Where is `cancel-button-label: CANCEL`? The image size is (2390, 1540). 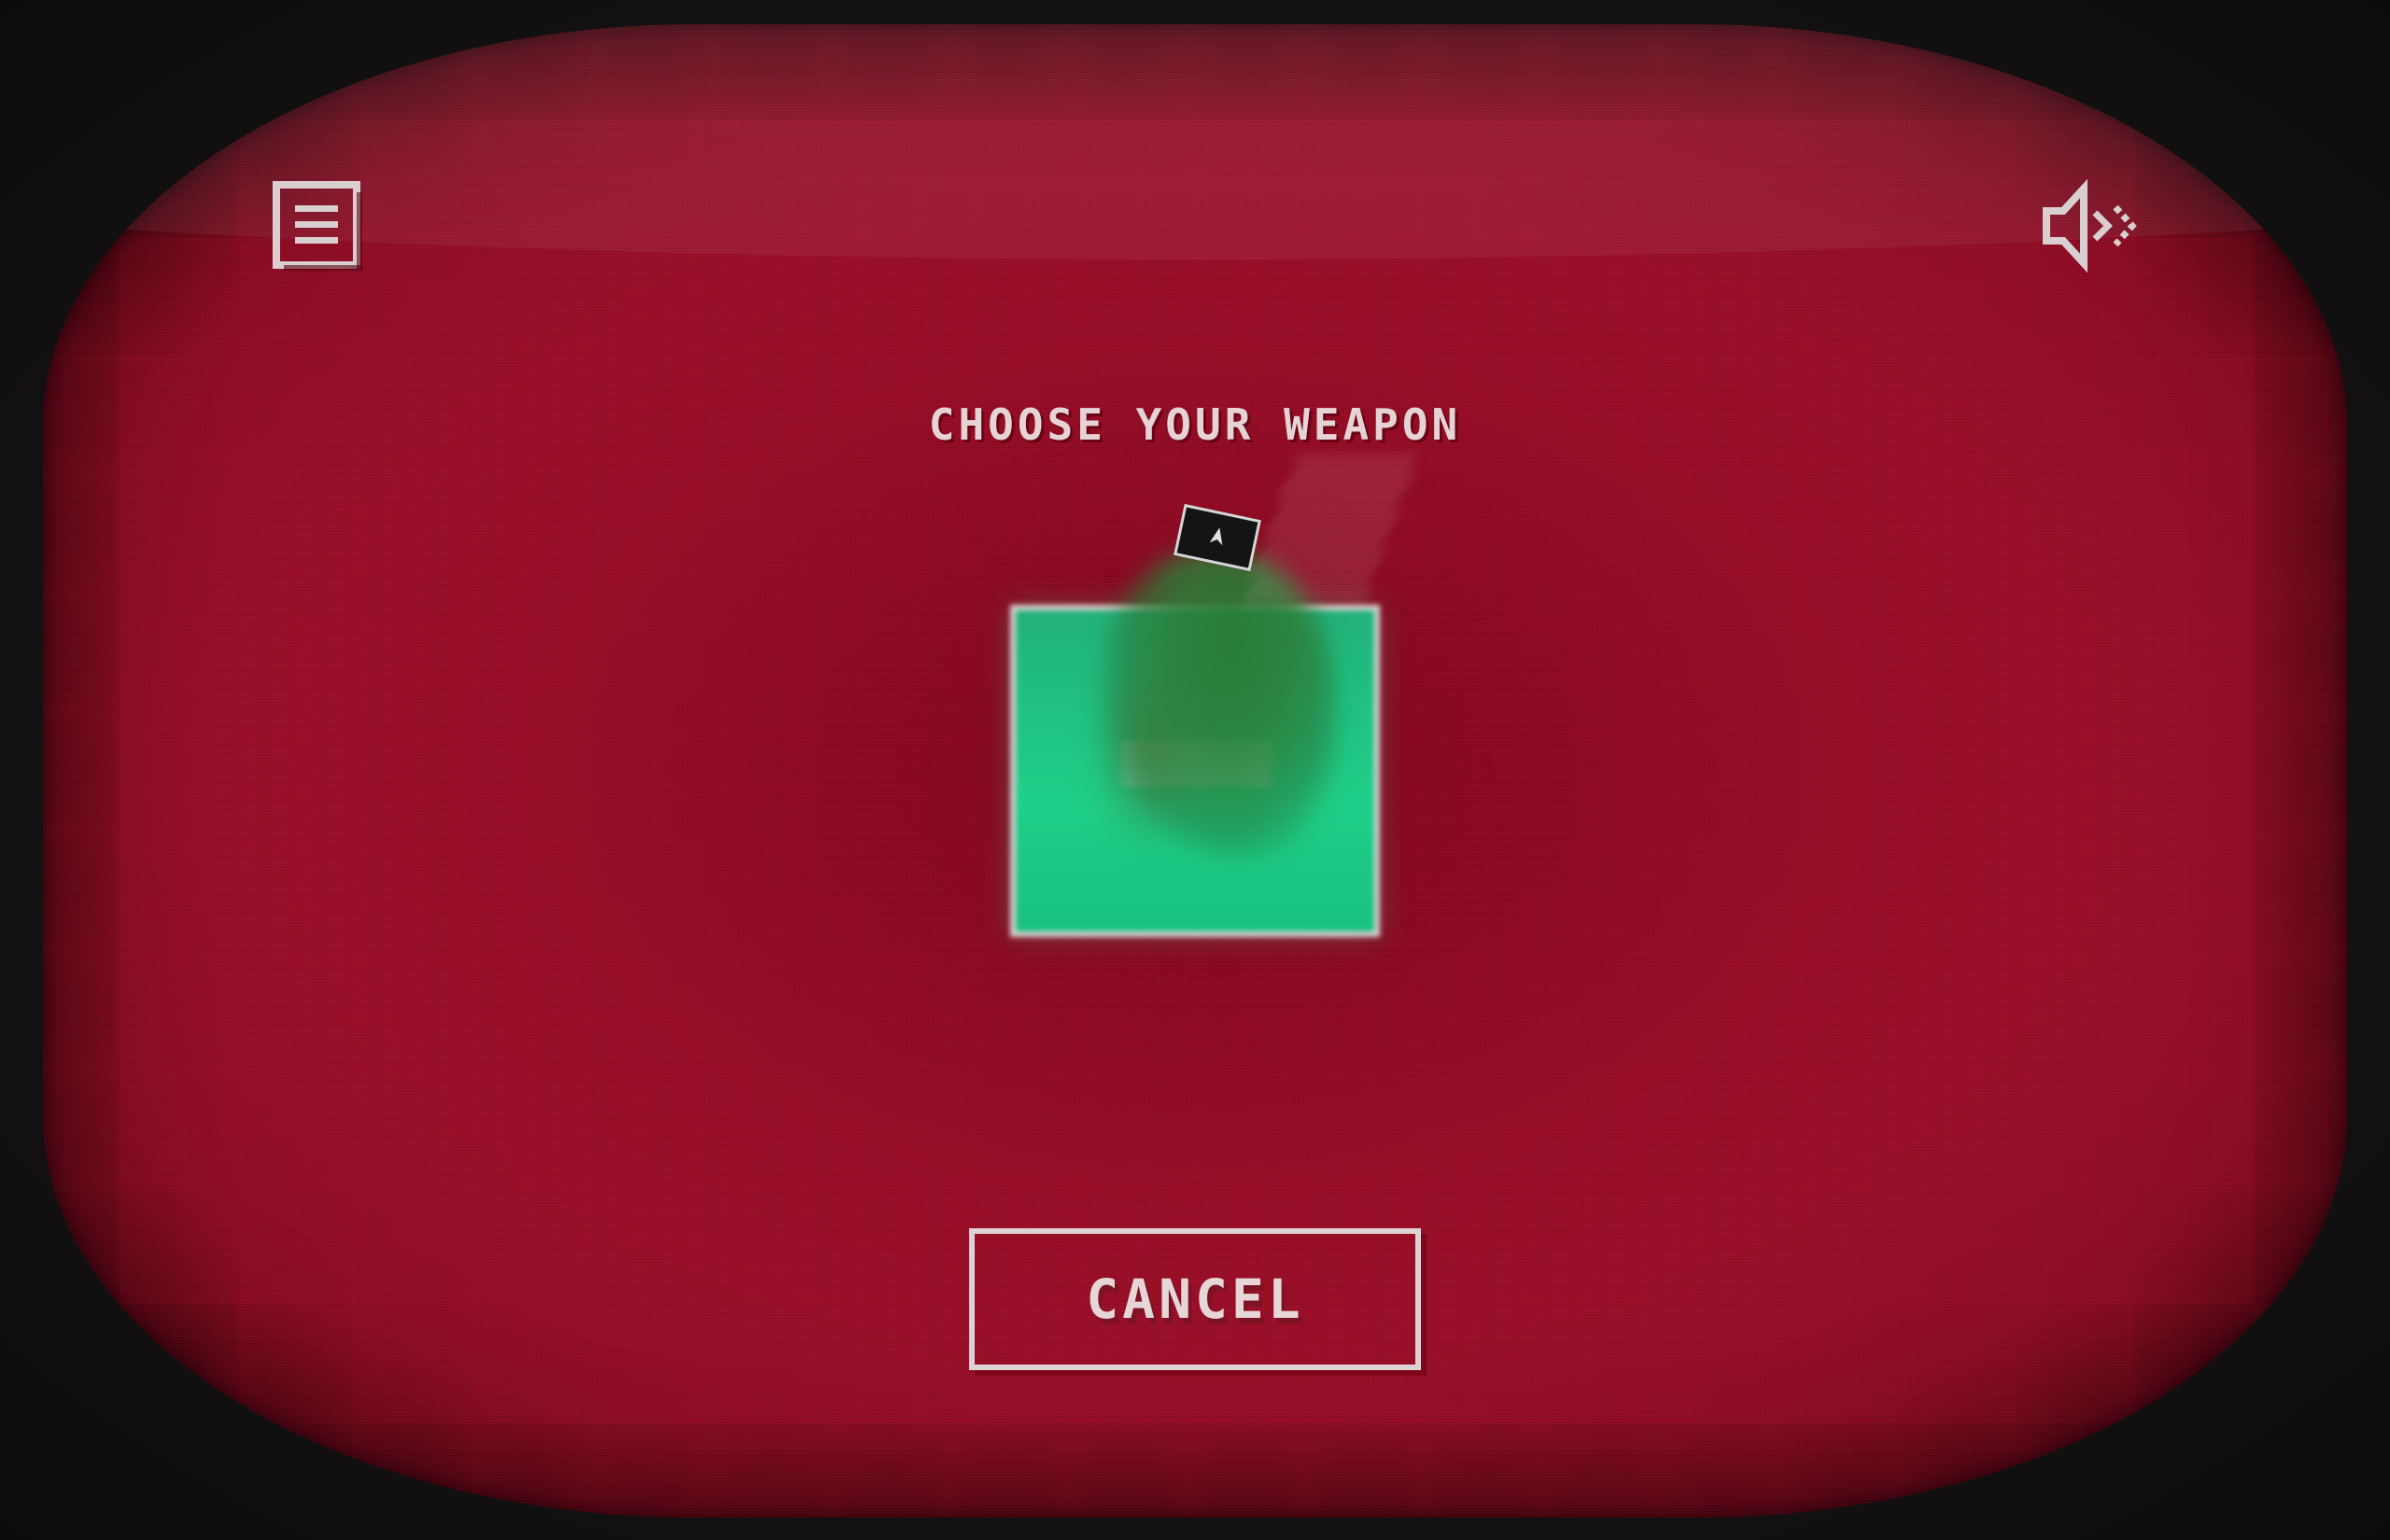
cancel-button-label: CANCEL is located at coordinates (1195, 1299).